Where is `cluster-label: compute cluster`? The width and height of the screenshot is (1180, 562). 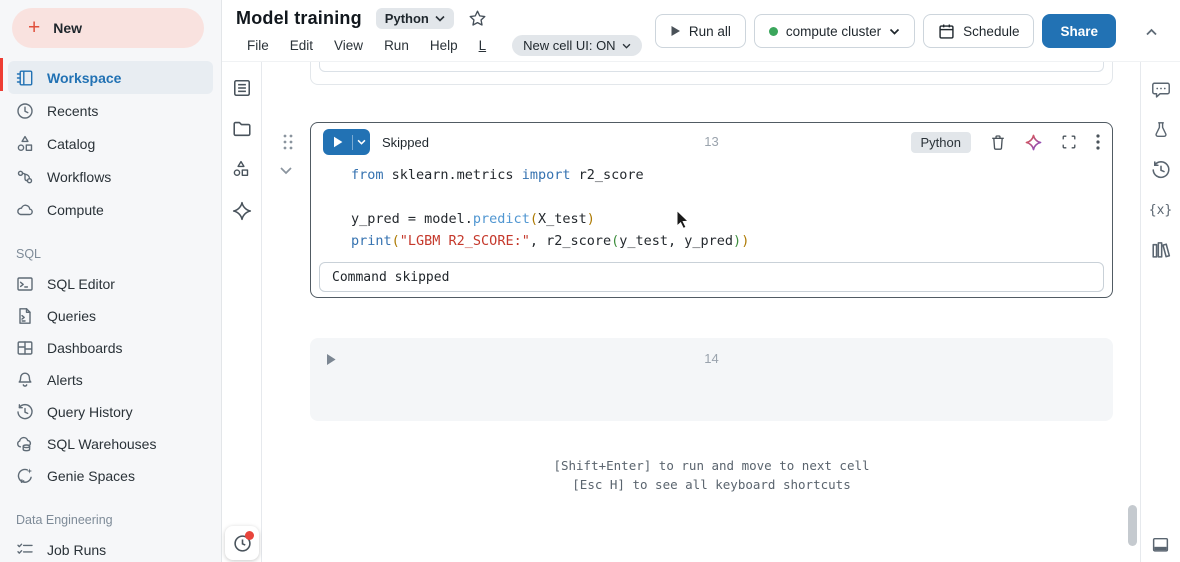
cluster-label: compute cluster is located at coordinates (833, 31).